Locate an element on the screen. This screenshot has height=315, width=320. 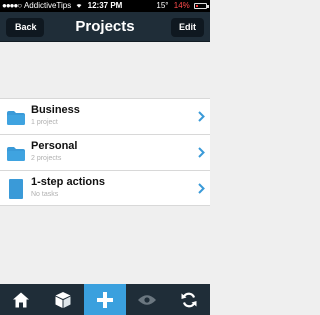
project-title: Personal is located at coordinates (54, 146).